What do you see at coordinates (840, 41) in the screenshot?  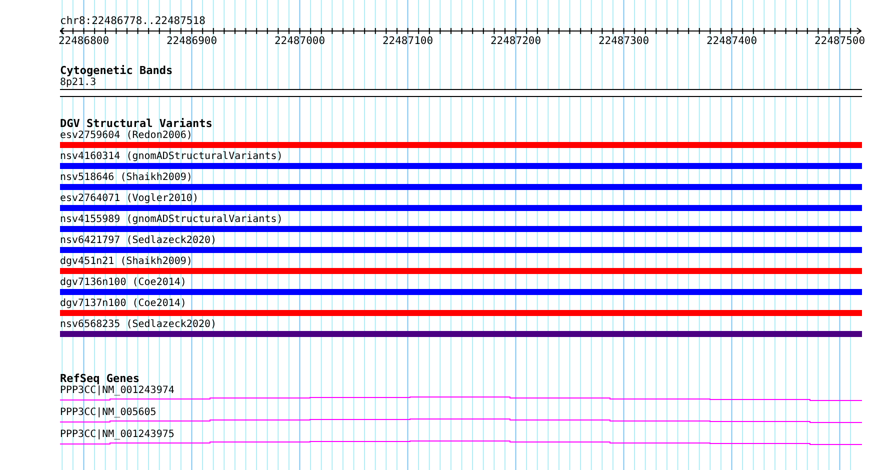 I see `ruler-tick-label: 22487500` at bounding box center [840, 41].